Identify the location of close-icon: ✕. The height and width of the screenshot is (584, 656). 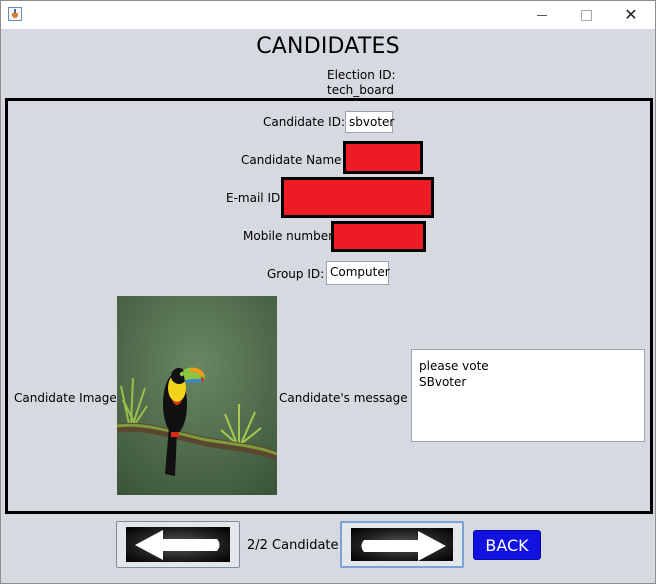
(631, 14).